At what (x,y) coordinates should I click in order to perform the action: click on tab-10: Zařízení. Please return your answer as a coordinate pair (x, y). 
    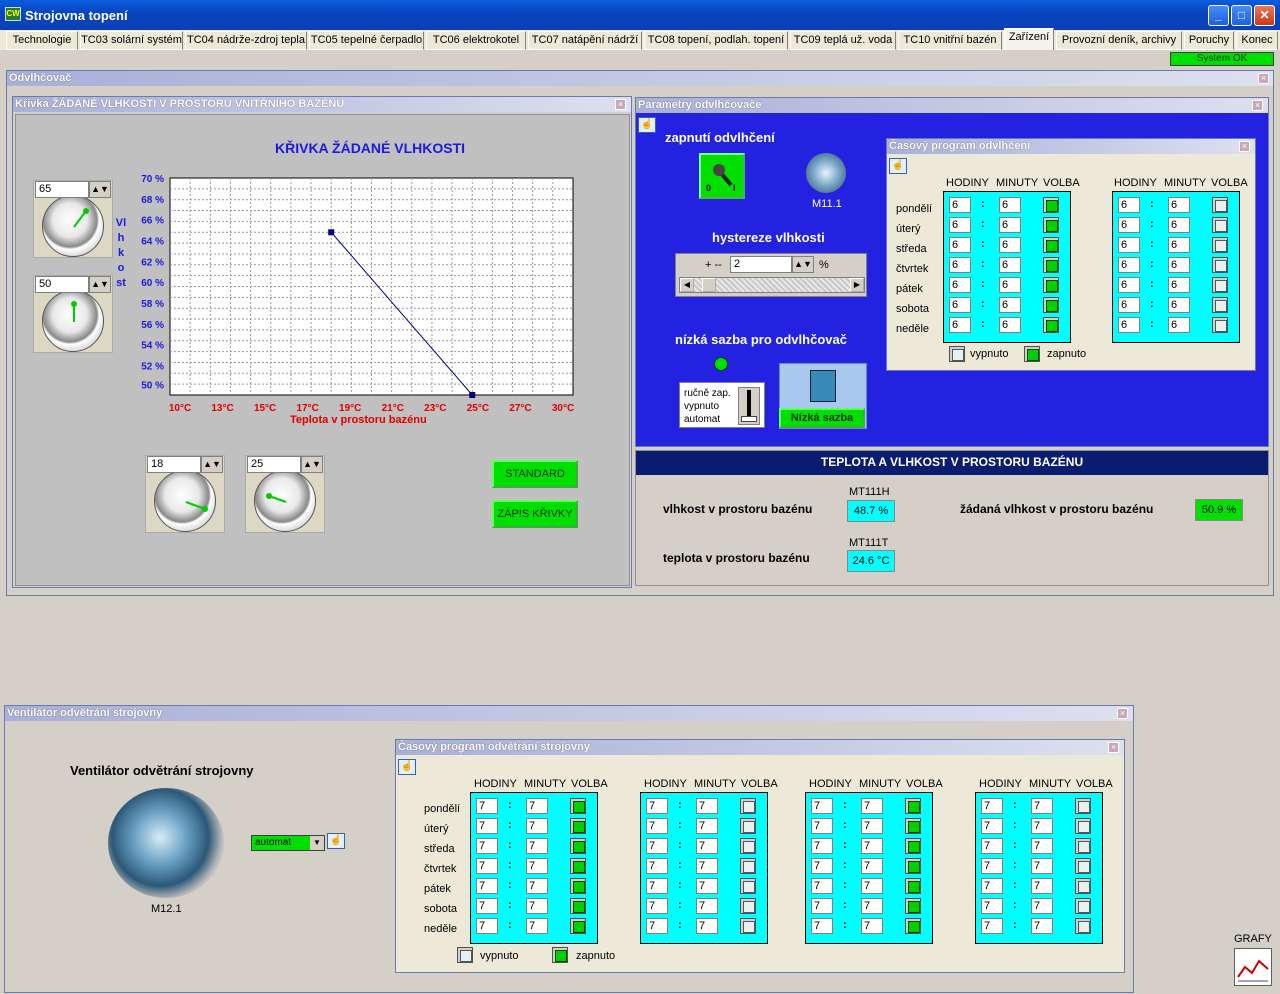
    Looking at the image, I should click on (1029, 39).